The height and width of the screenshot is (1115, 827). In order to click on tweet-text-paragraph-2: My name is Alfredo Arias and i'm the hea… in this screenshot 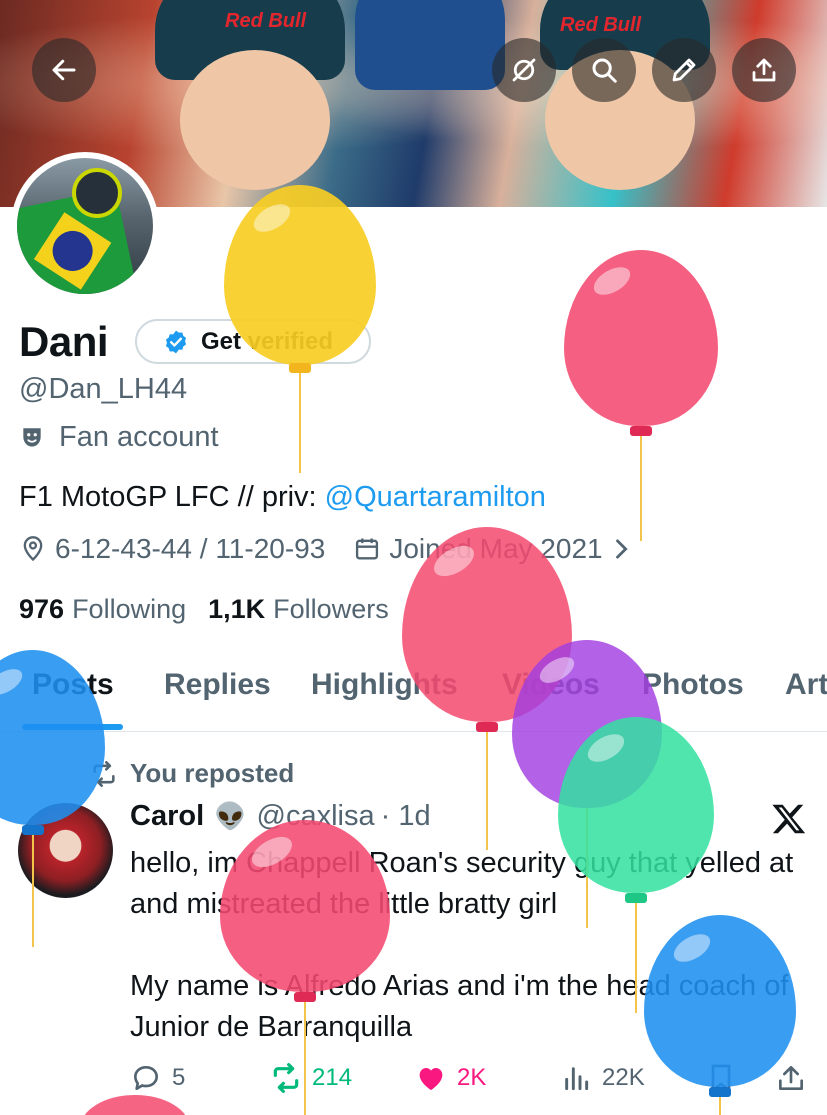, I will do `click(459, 1006)`.